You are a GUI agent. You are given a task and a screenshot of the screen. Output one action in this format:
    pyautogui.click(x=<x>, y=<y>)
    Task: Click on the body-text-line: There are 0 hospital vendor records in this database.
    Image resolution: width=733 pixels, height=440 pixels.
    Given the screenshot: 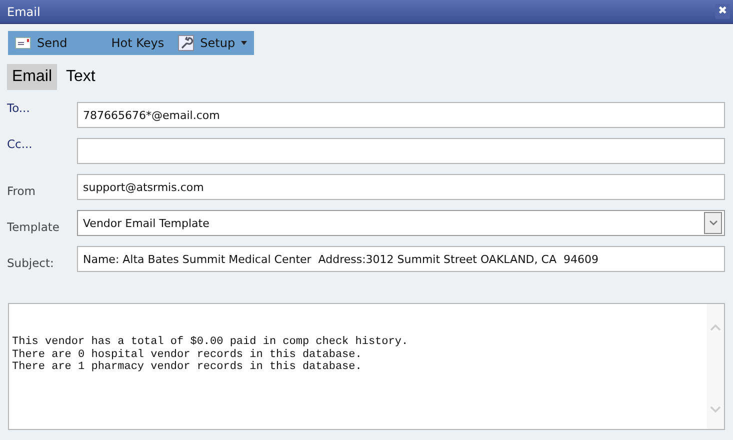 What is the action you would take?
    pyautogui.click(x=187, y=354)
    